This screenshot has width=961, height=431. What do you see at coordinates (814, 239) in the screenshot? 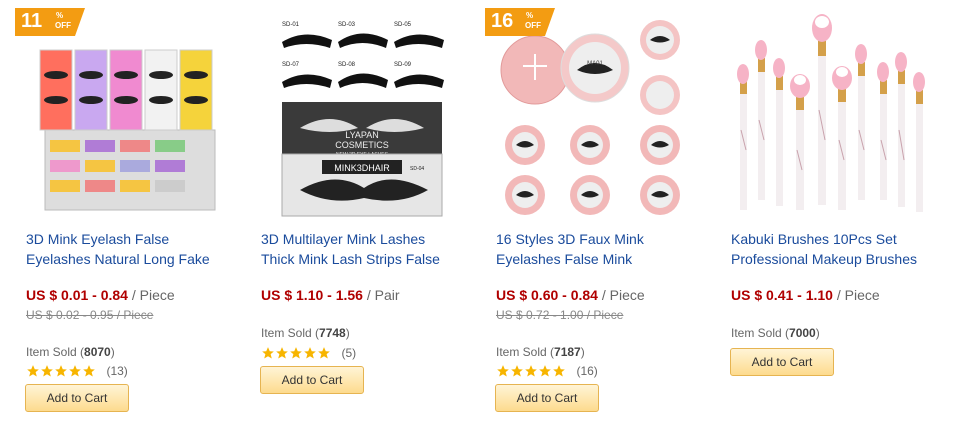
I see `title-line: Kabuki Brushes 10Pcs Set` at bounding box center [814, 239].